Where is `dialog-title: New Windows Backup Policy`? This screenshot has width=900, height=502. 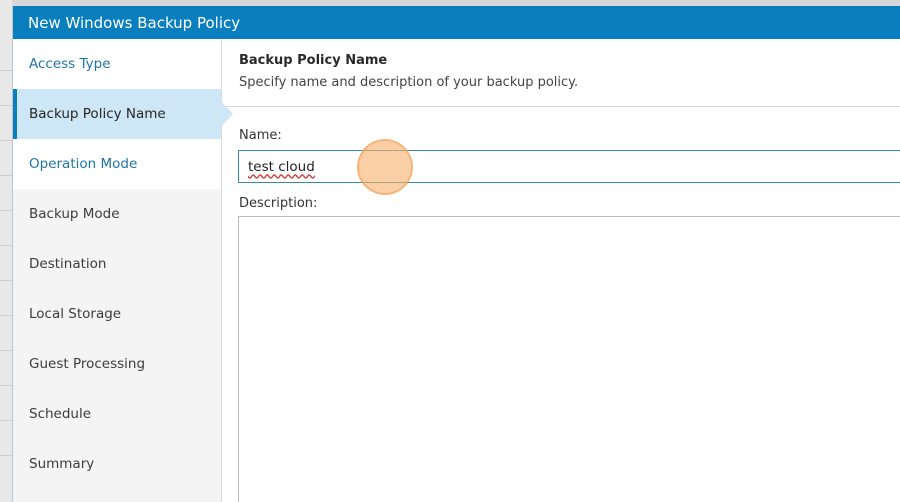 dialog-title: New Windows Backup Policy is located at coordinates (134, 22).